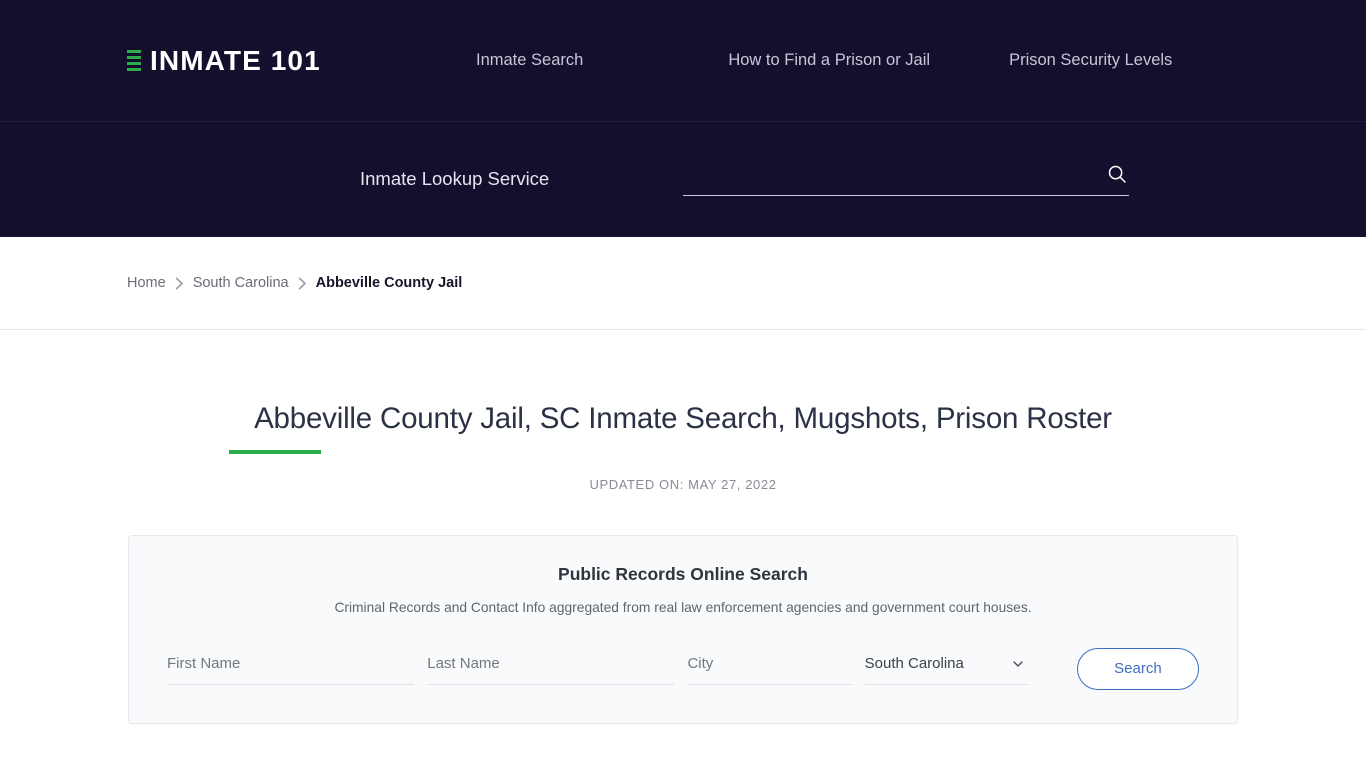  I want to click on nav-item-how-to-find-a-prison-or-jail: How to Find a Prison or Jail, so click(829, 60).